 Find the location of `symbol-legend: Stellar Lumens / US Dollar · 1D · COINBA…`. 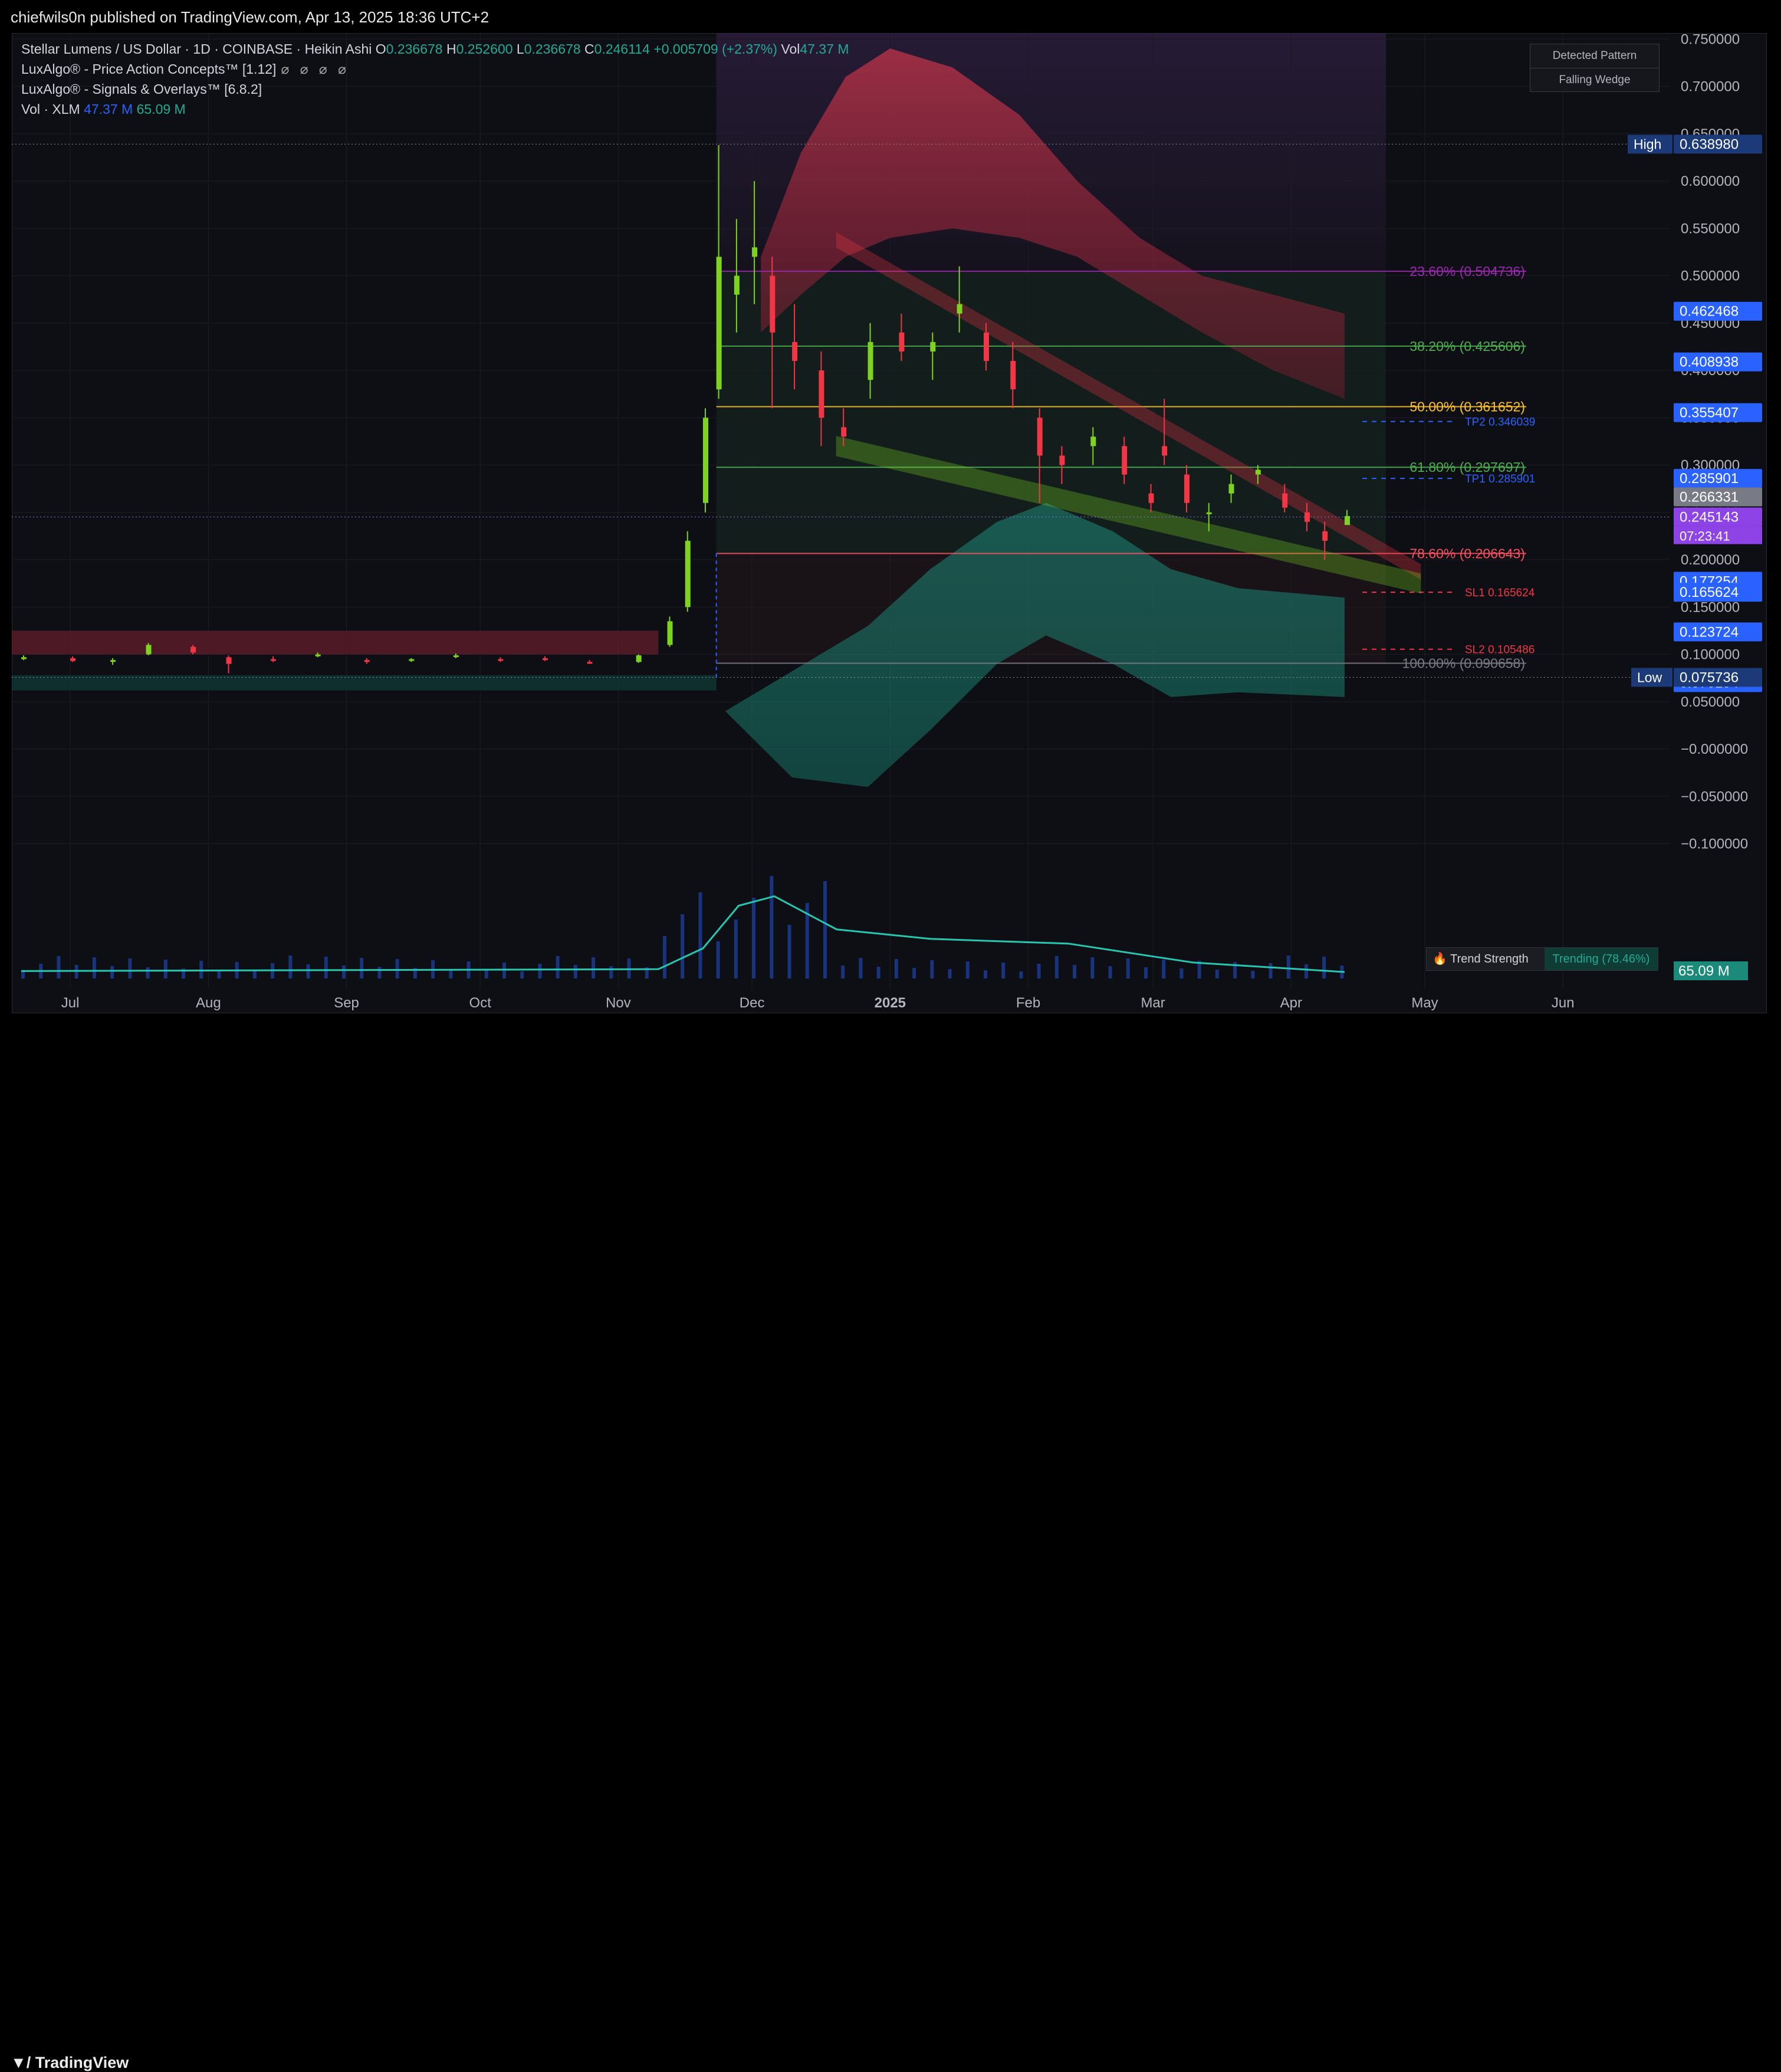

symbol-legend: Stellar Lumens / US Dollar · 1D · COINBA… is located at coordinates (435, 49).